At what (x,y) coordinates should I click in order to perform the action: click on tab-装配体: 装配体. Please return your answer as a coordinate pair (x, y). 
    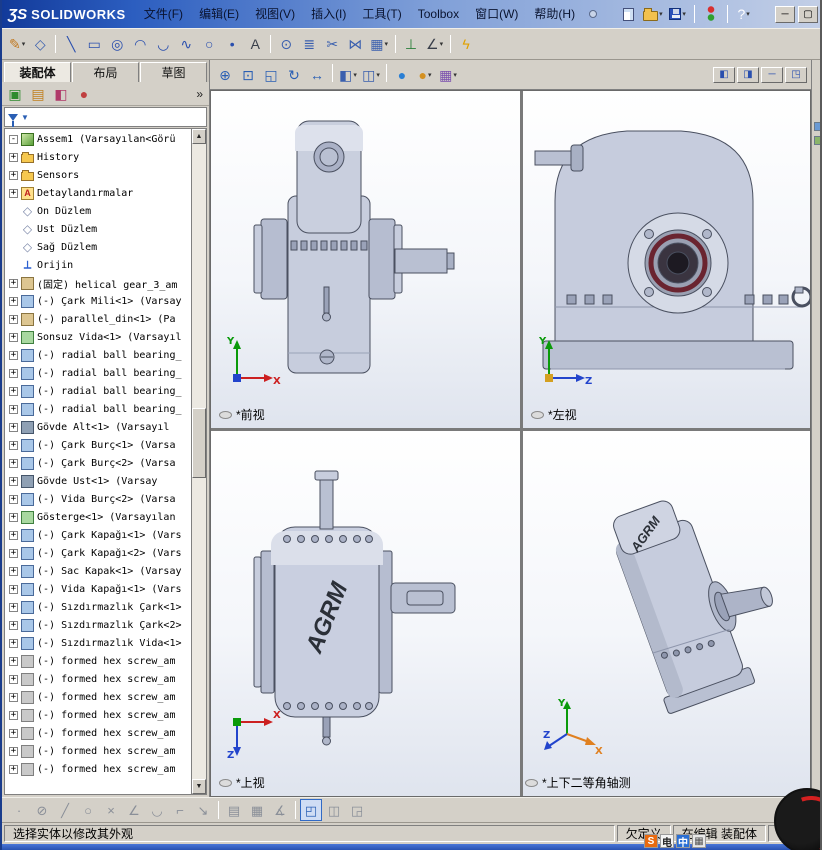
    Looking at the image, I should click on (37, 72).